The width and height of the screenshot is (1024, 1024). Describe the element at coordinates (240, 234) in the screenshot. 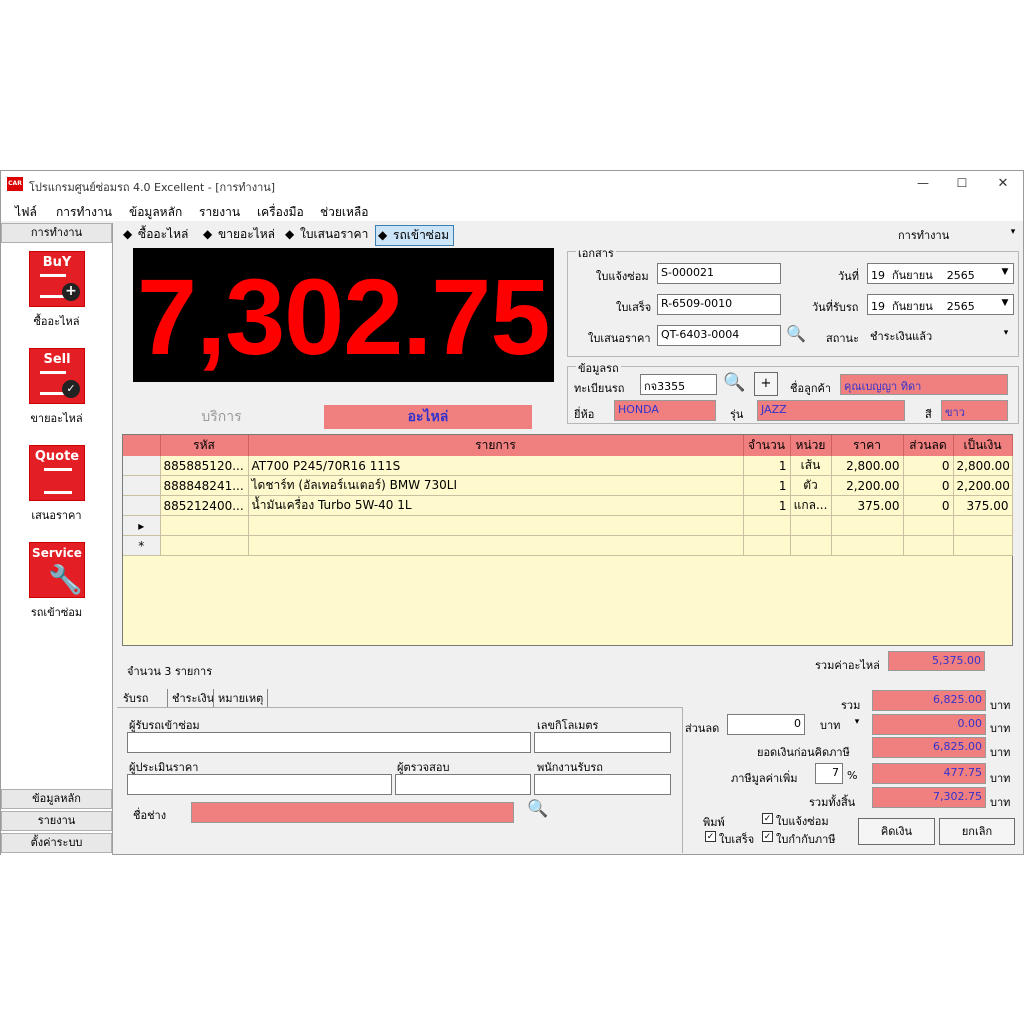

I see `tab-sell-parts: ◆ ขายอะไหล่` at that location.